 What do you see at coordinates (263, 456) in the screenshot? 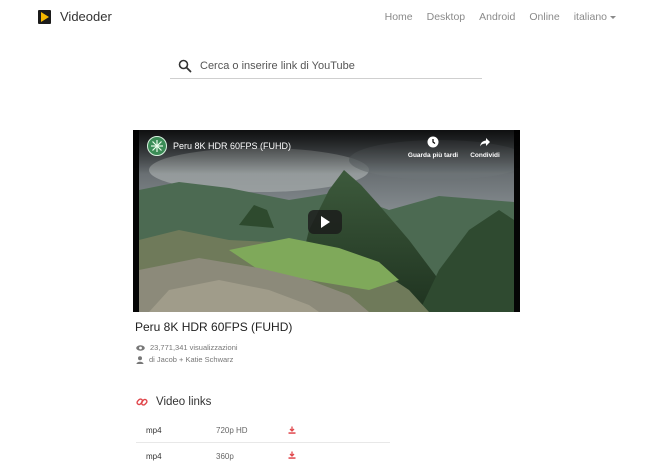
I see `download-row: mp4 360p` at bounding box center [263, 456].